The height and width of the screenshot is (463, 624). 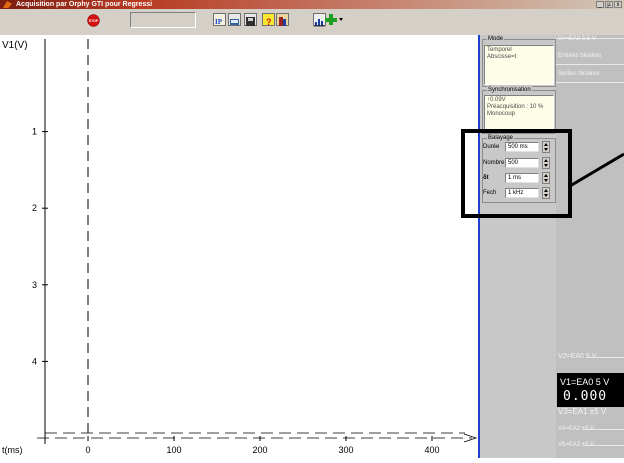 I want to click on sync-group-title: Synchronisation, so click(x=509, y=90).